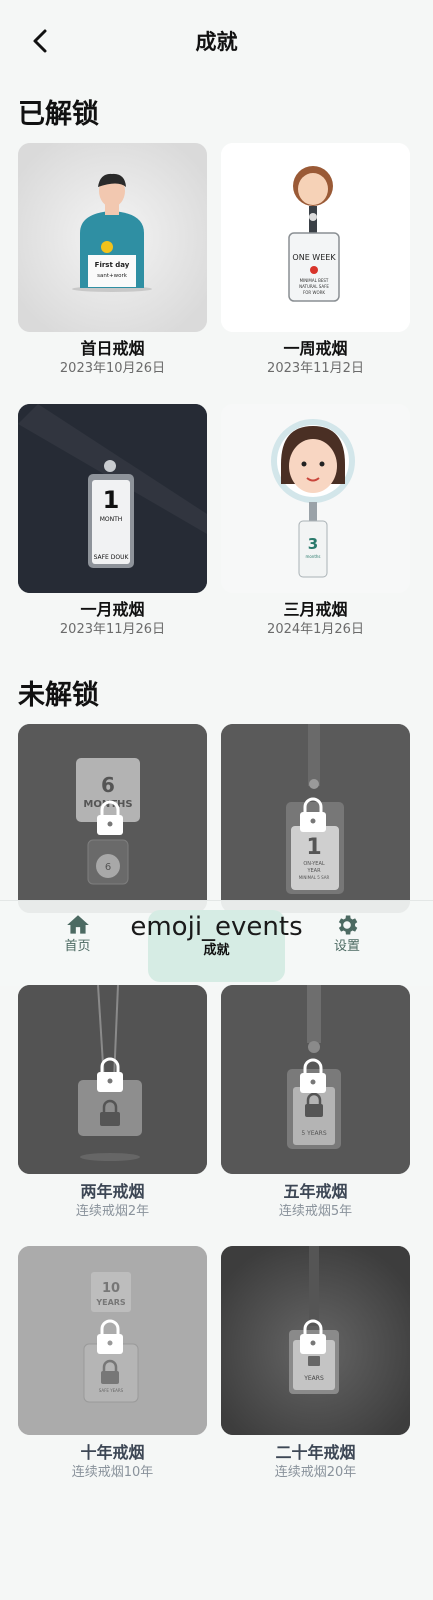 Image resolution: width=433 pixels, height=1600 pixels. I want to click on achievement-name: 三月戒烟, so click(315, 609).